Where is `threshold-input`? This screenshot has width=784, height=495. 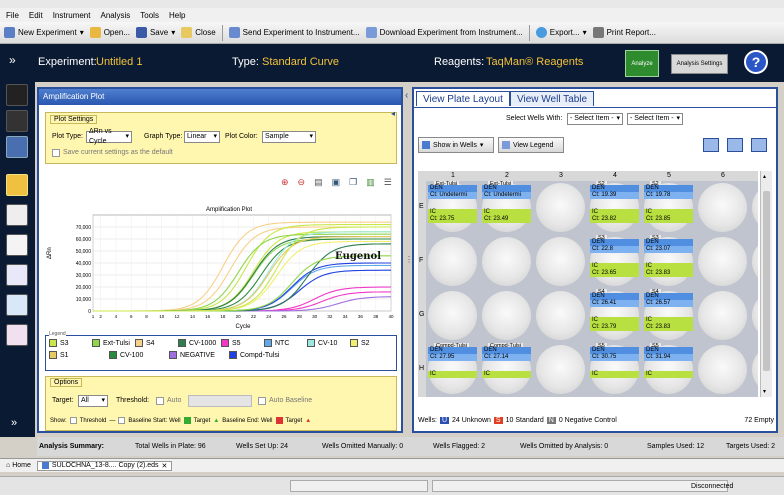
threshold-input is located at coordinates (220, 401).